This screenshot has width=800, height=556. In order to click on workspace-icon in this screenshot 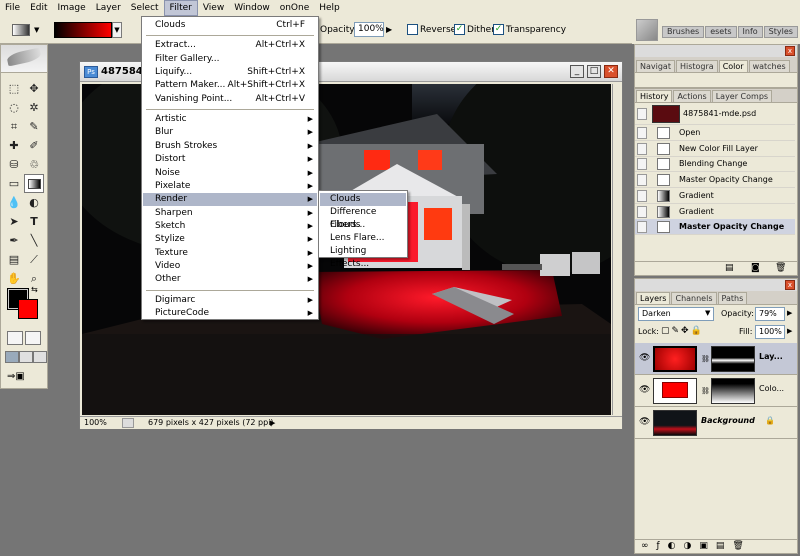, I will do `click(647, 30)`.